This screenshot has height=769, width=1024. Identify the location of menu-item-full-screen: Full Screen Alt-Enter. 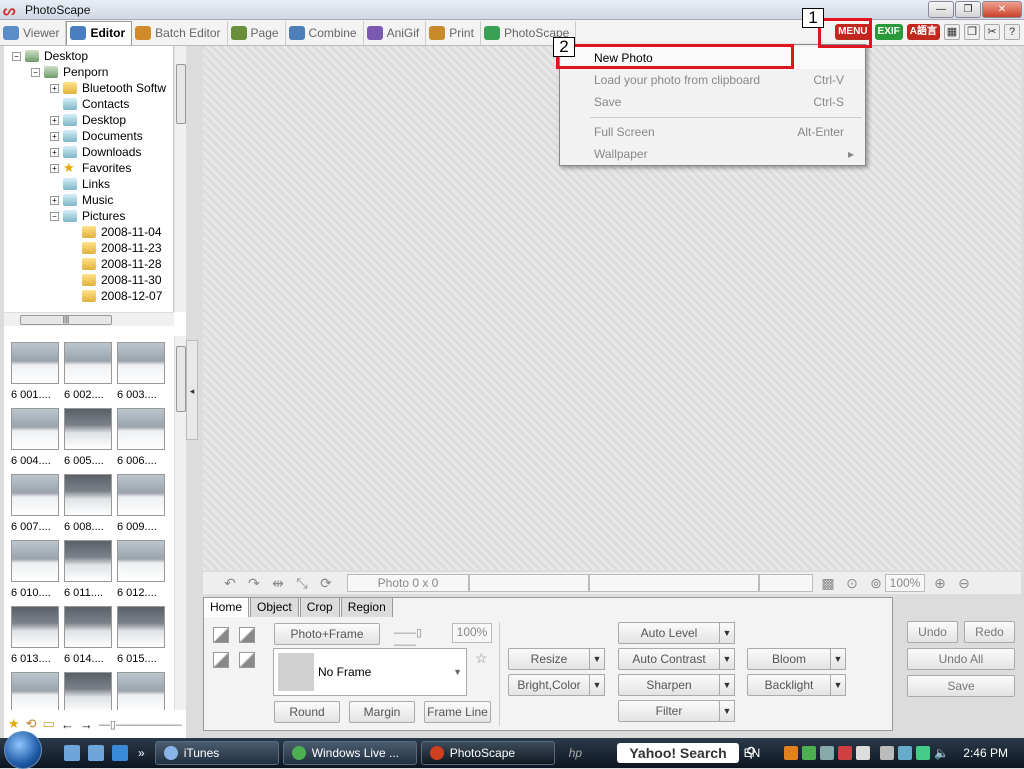
(712, 132).